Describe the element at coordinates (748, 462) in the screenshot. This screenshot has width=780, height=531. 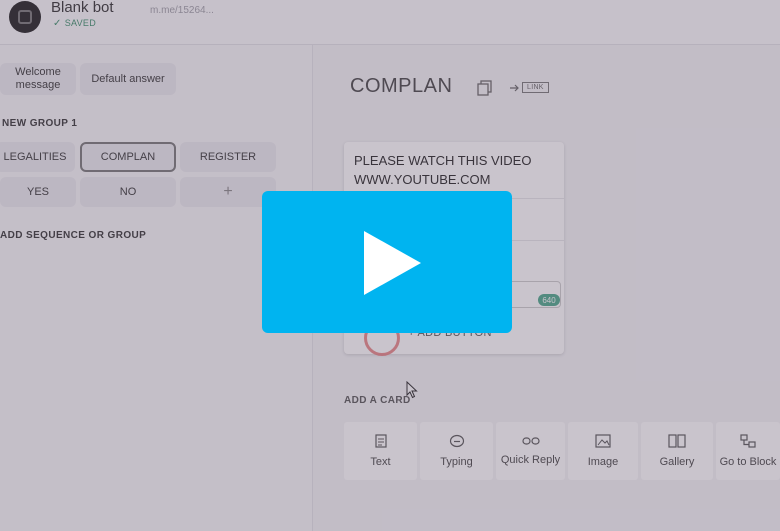
I see `card-tool-label: Go to Block` at that location.